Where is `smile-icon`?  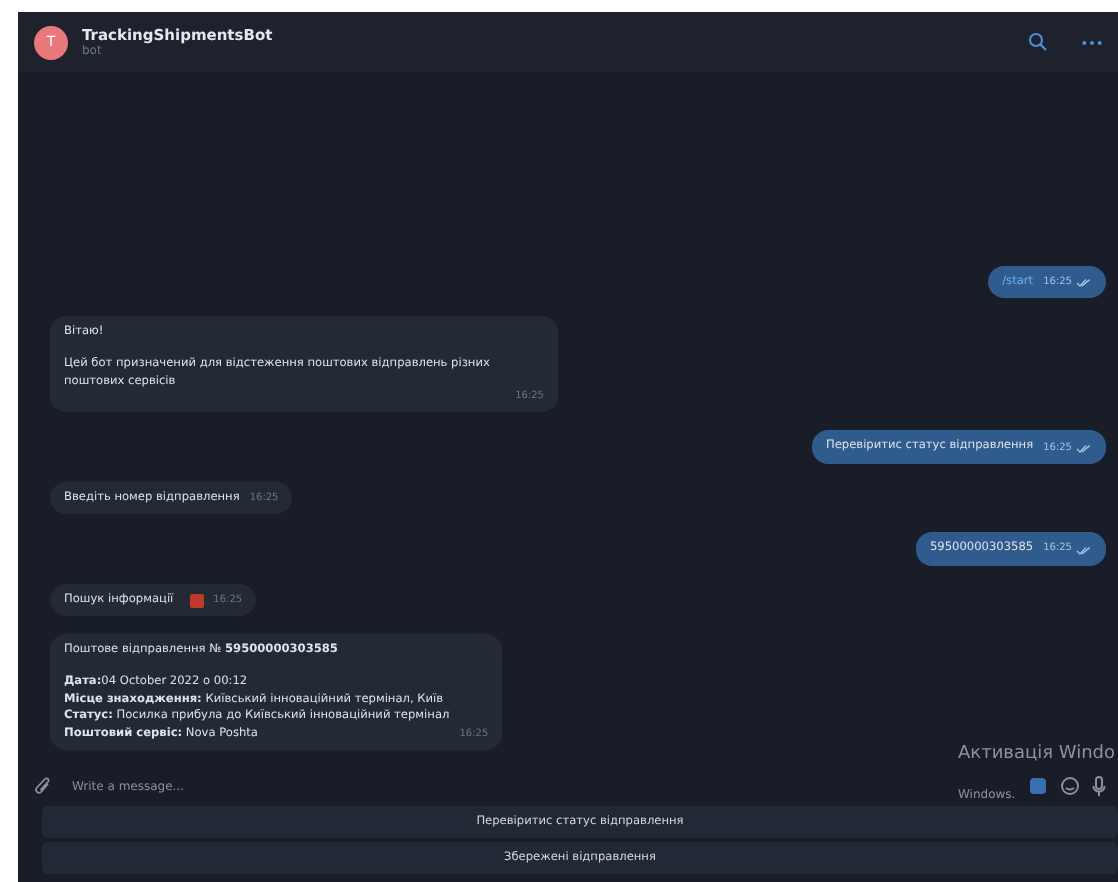
smile-icon is located at coordinates (1070, 786).